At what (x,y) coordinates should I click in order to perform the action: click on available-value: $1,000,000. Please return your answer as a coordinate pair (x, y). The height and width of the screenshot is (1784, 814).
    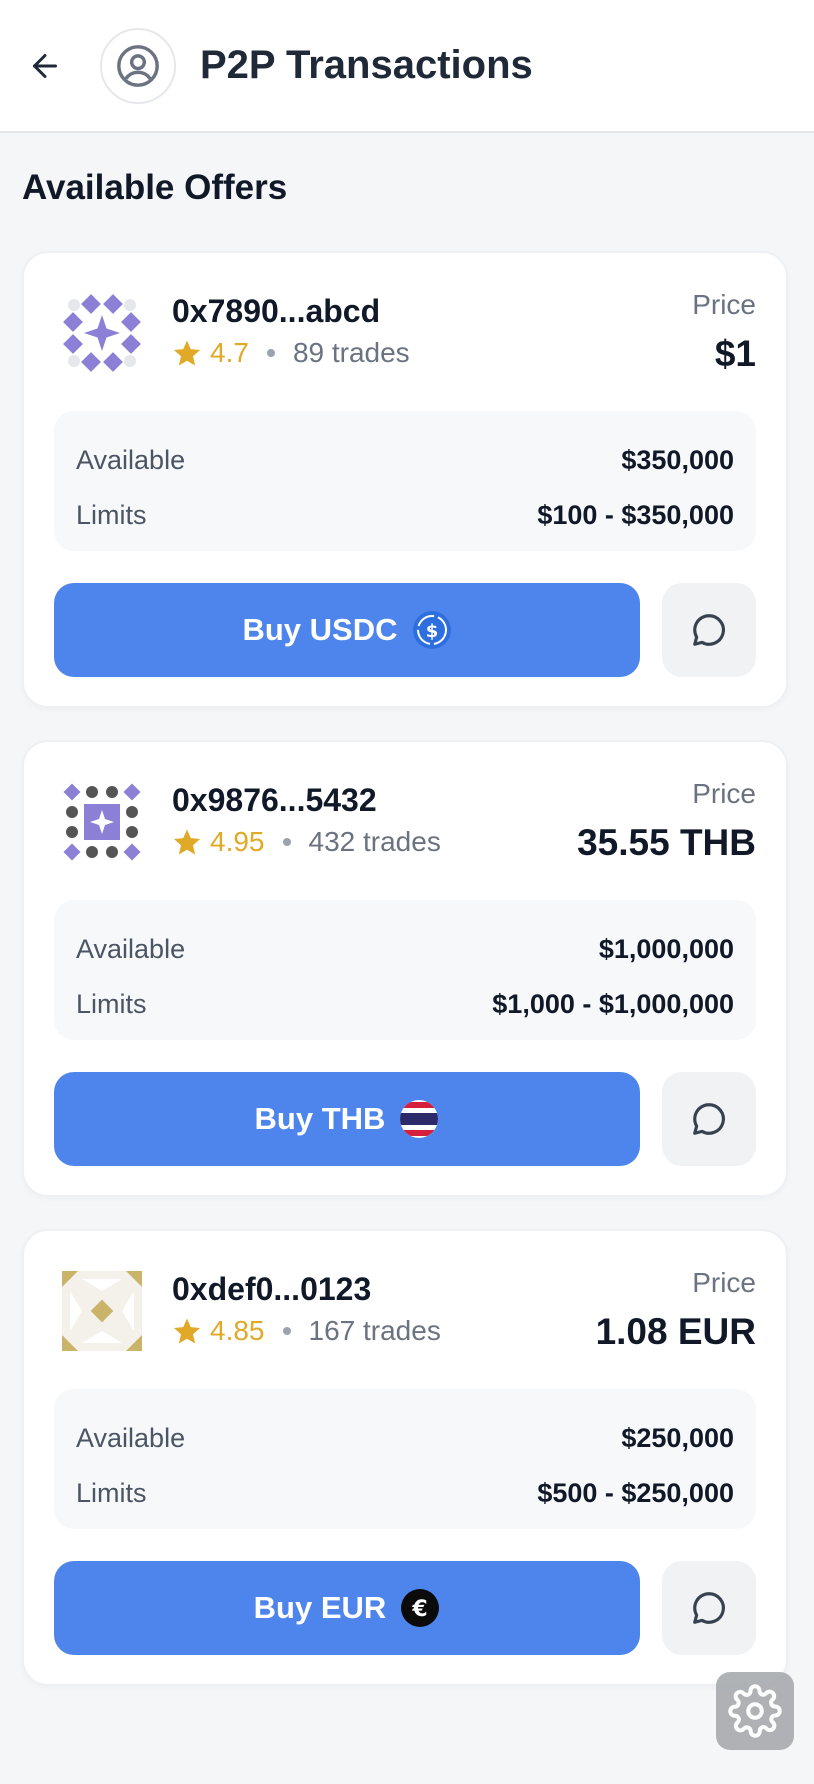
    Looking at the image, I should click on (666, 949).